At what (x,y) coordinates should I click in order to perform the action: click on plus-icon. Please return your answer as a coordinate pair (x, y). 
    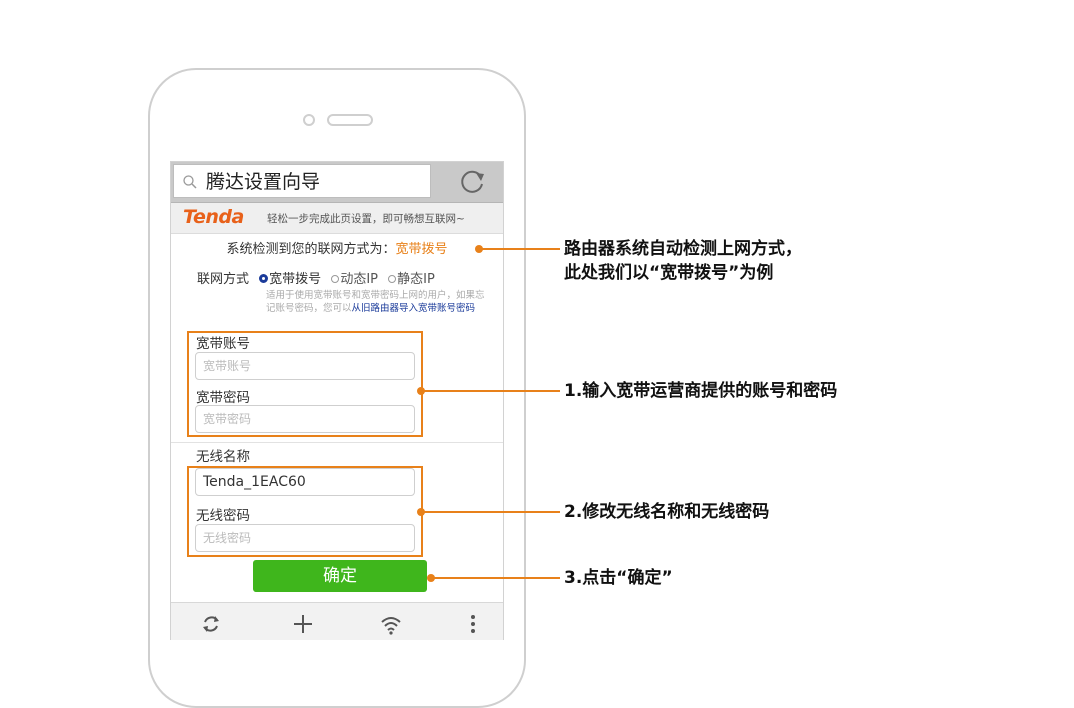
    Looking at the image, I should click on (303, 624).